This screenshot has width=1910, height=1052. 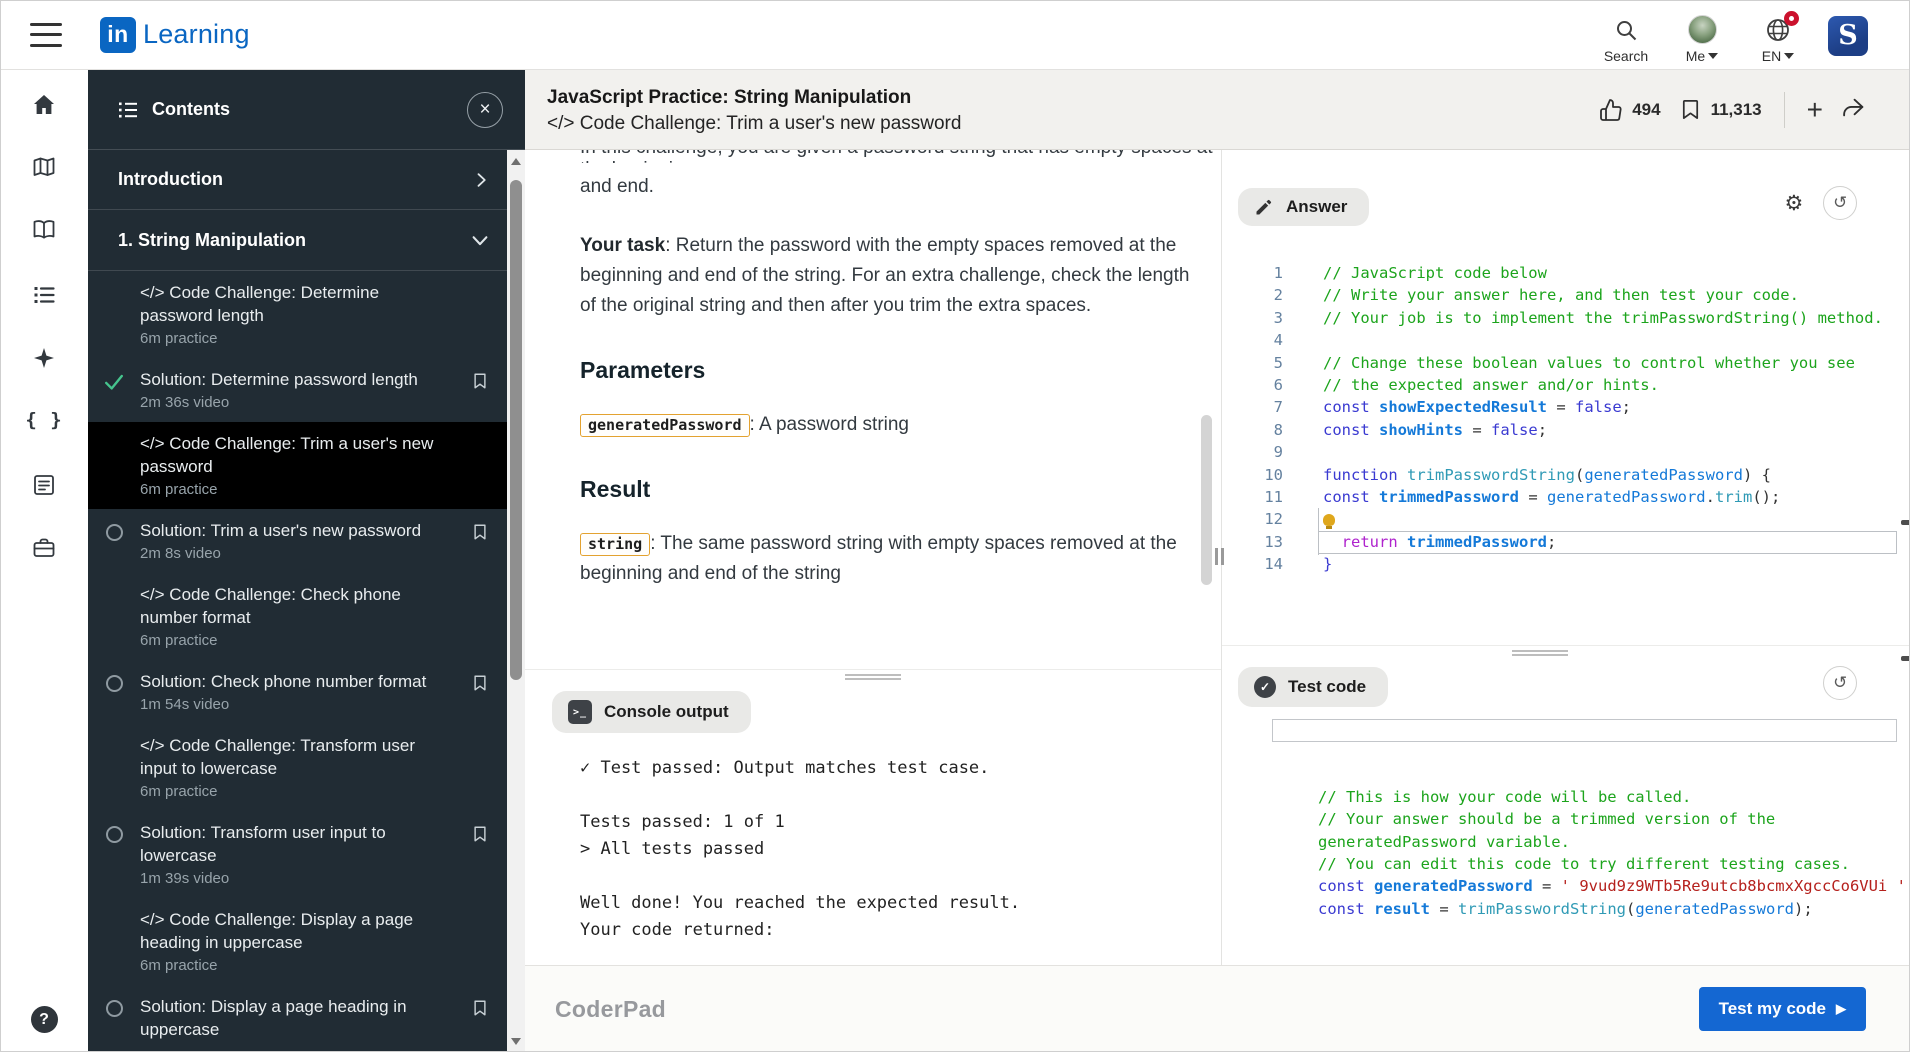 What do you see at coordinates (1626, 35) in the screenshot?
I see `search-button: Search` at bounding box center [1626, 35].